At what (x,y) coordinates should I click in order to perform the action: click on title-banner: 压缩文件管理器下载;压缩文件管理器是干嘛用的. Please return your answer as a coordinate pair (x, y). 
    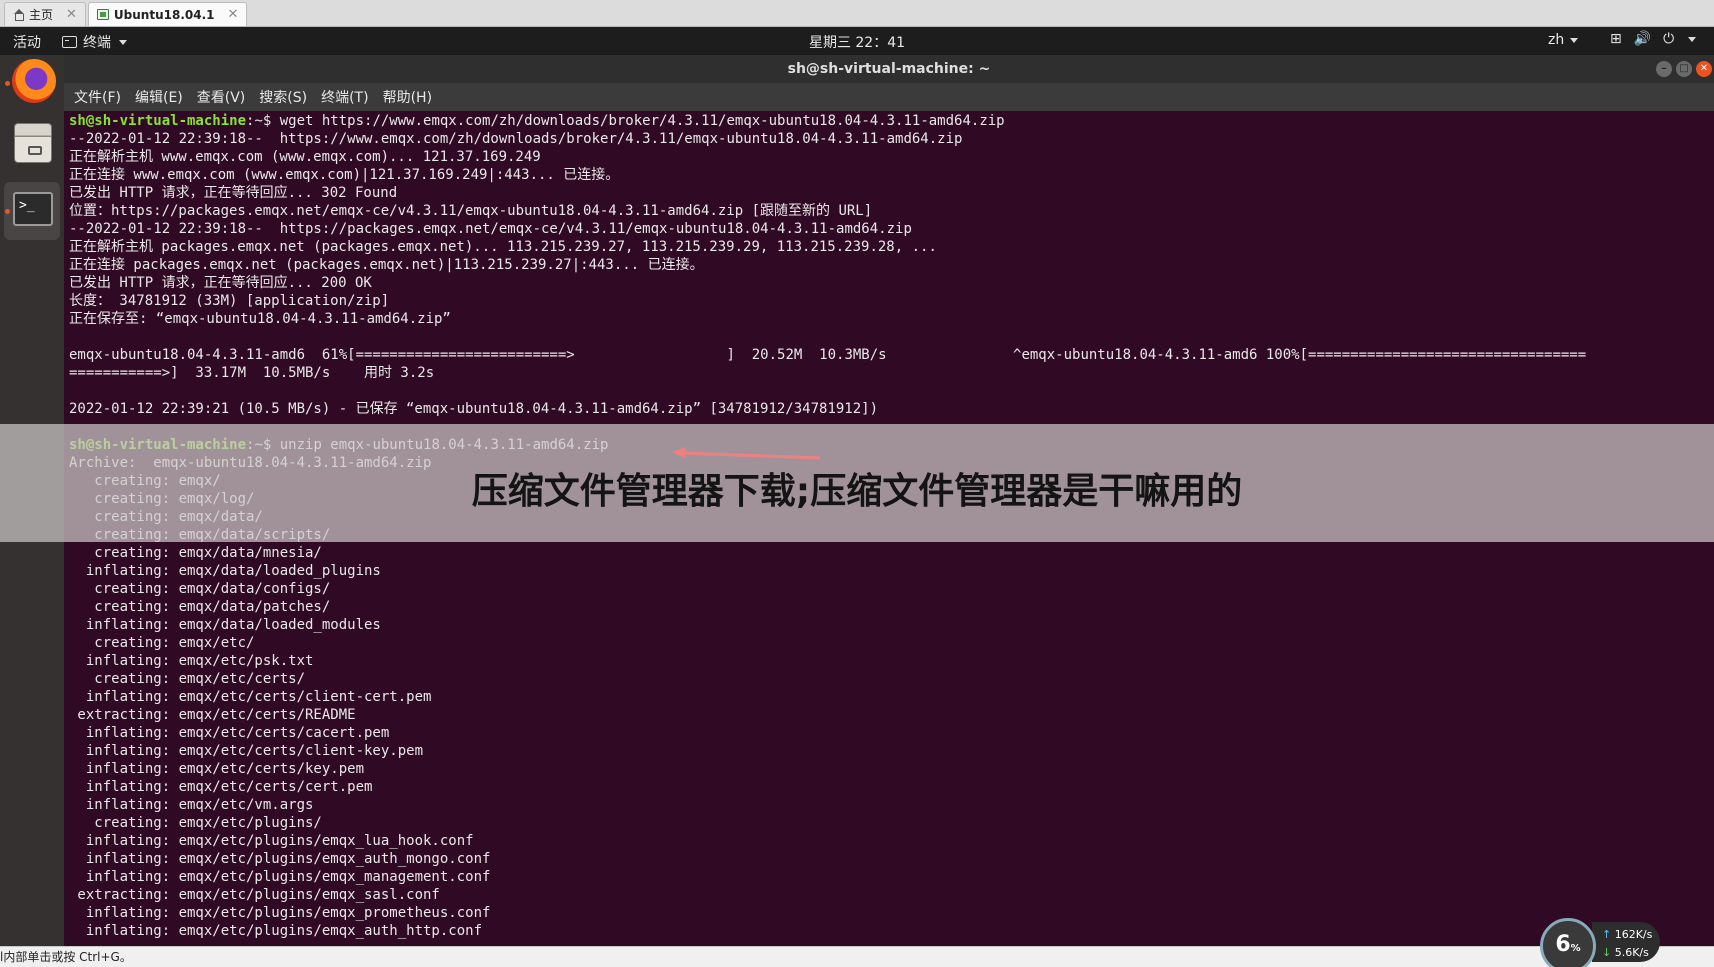
    Looking at the image, I should click on (857, 483).